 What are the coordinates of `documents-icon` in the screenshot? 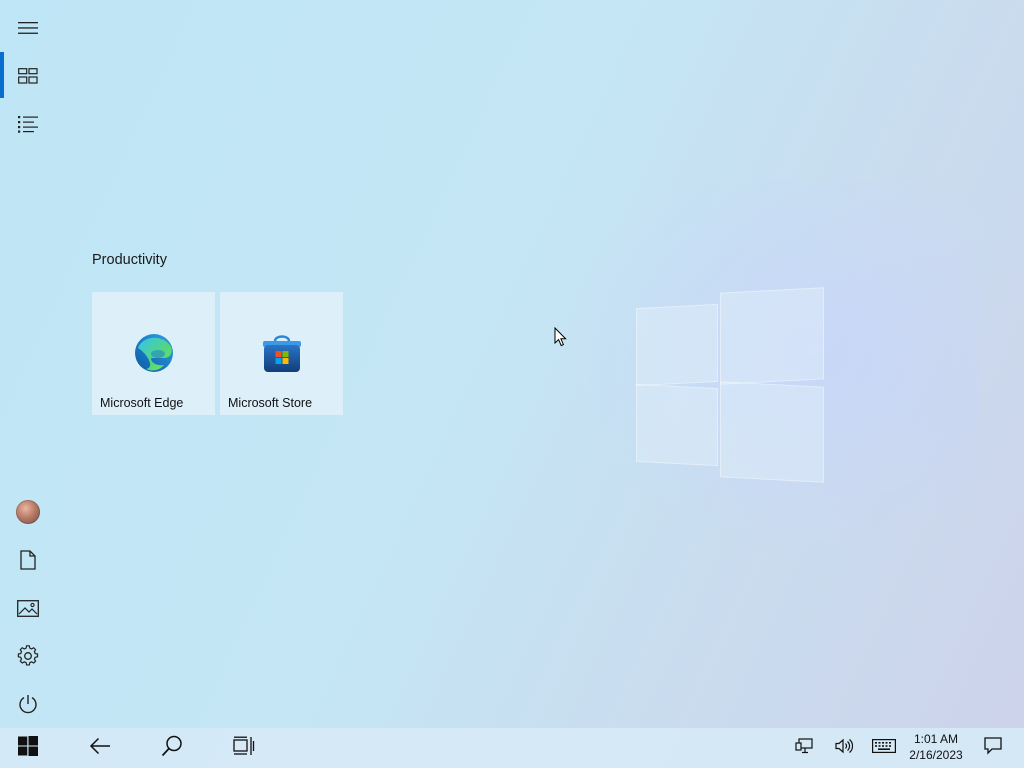 It's located at (28, 560).